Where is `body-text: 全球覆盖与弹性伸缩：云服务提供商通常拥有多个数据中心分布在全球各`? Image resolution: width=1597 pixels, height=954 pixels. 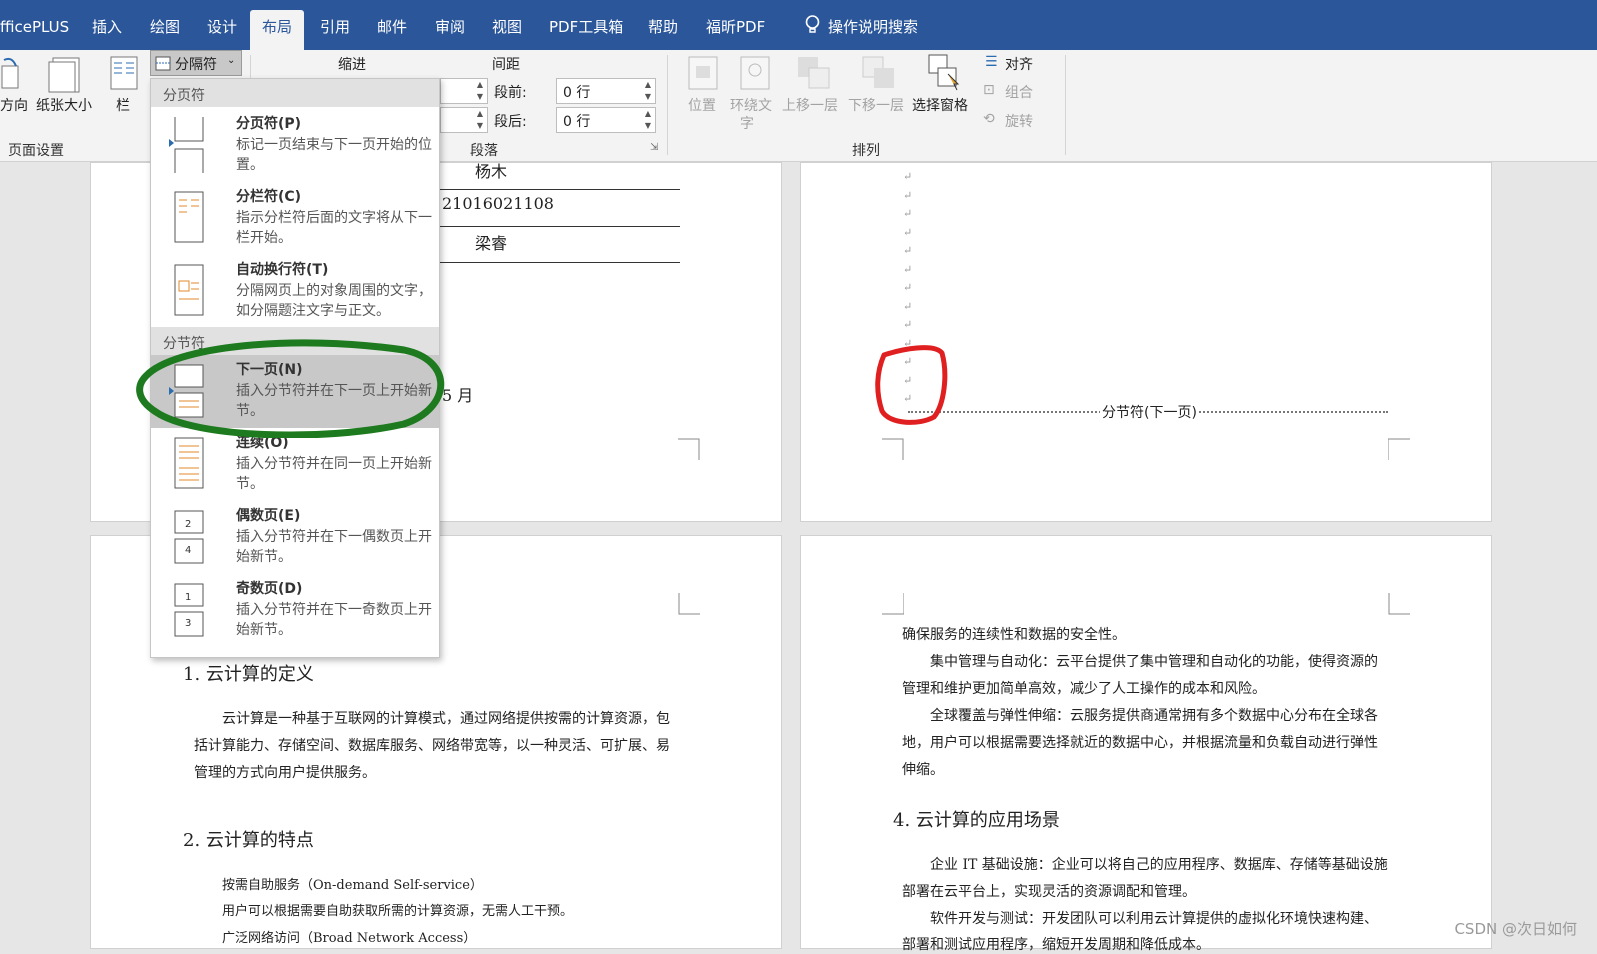
body-text: 全球覆盖与弹性伸缩：云服务提供商通常拥有多个数据中心分布在全球各 is located at coordinates (1154, 716).